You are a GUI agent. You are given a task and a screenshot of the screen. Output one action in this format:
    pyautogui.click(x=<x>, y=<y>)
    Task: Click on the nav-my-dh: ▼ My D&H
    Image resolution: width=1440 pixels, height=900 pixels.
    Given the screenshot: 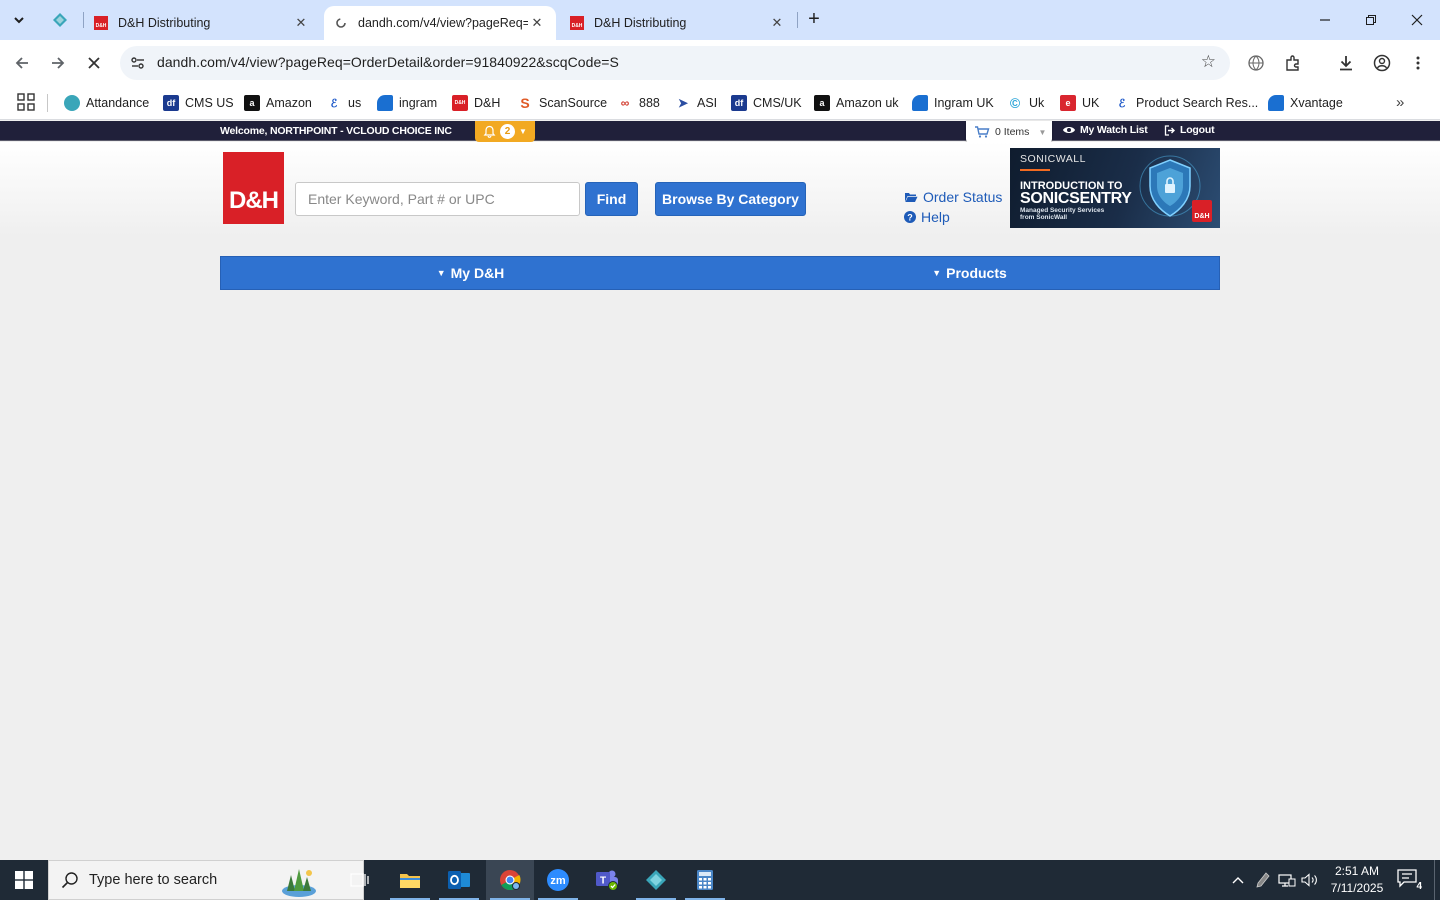 What is the action you would take?
    pyautogui.click(x=470, y=273)
    